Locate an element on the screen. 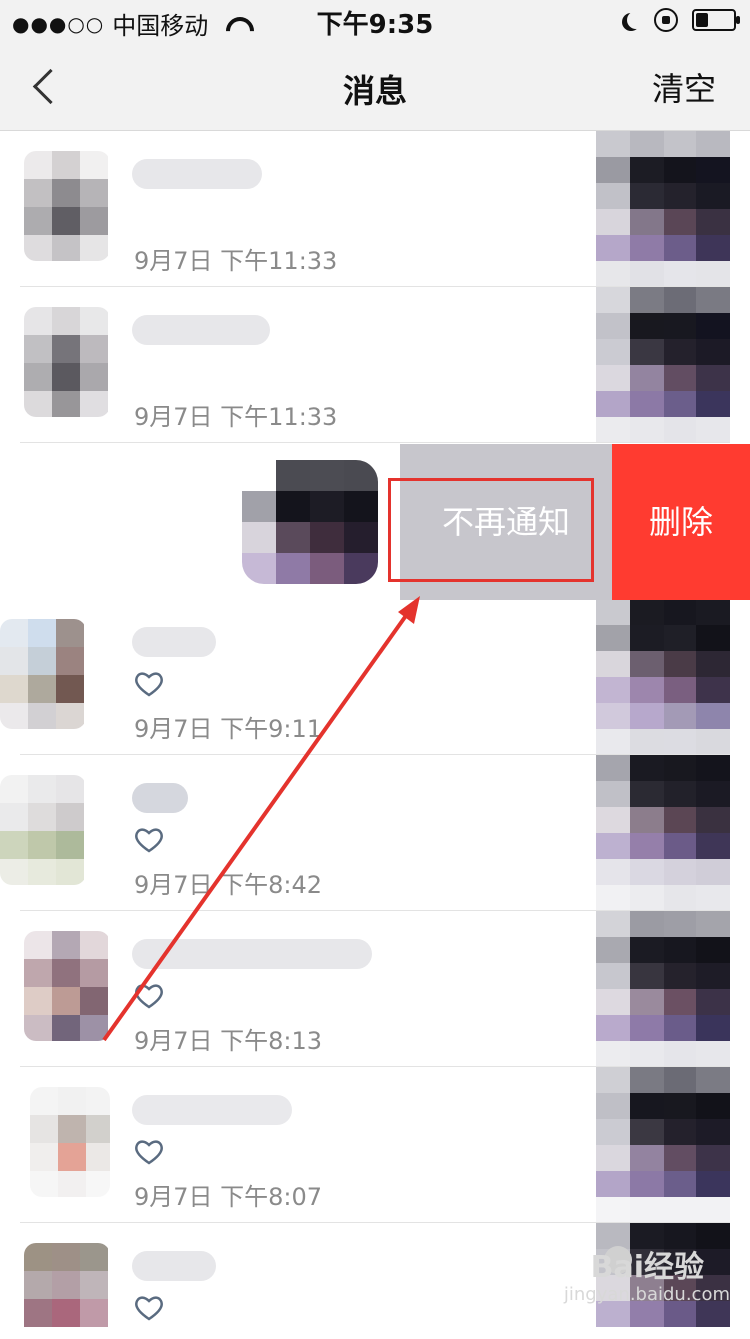 This screenshot has height=1339, width=750. watermark-brand: Bai经验 is located at coordinates (647, 1267).